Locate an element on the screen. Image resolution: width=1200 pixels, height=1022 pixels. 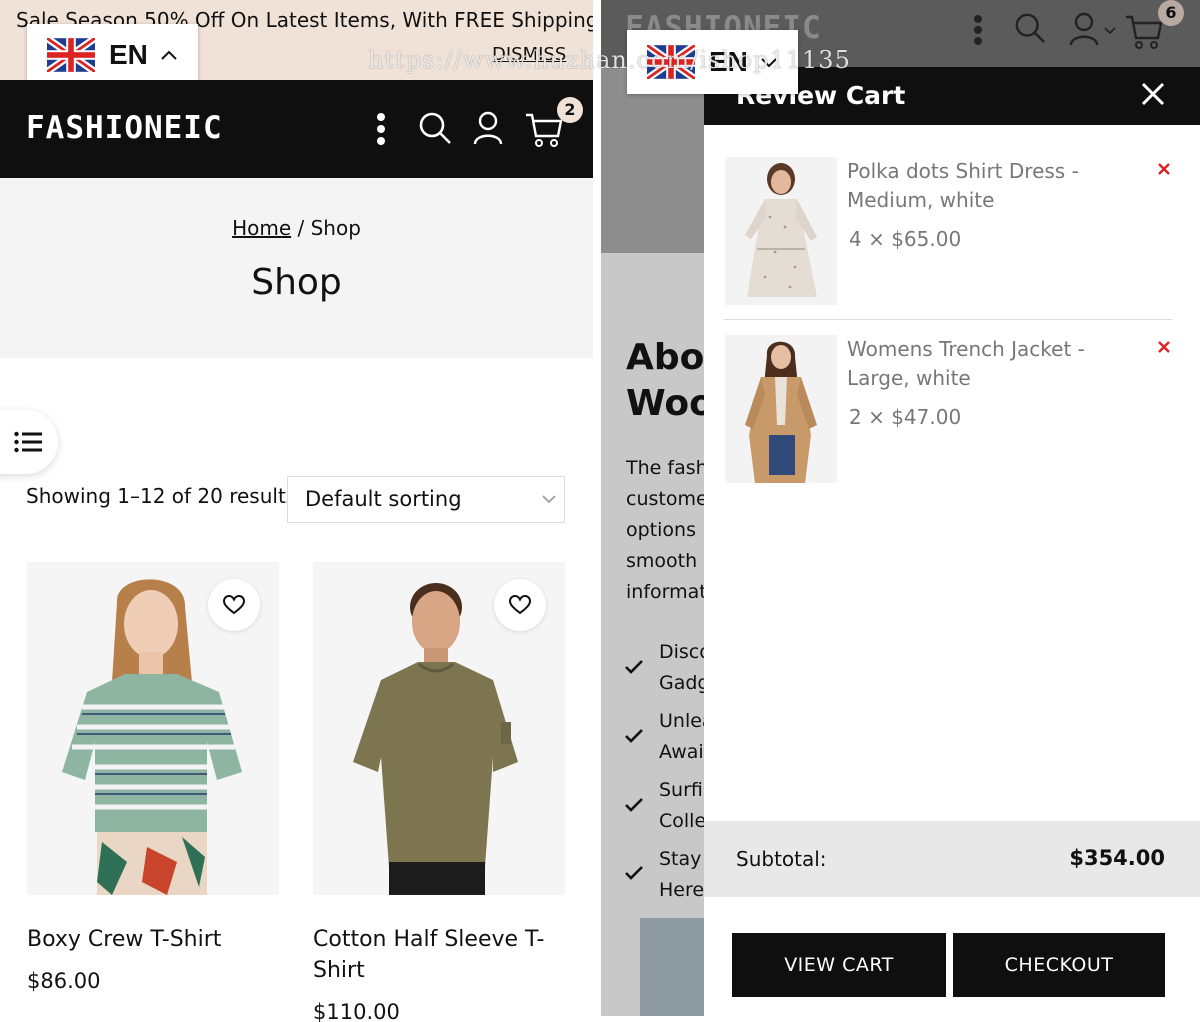
close-icon is located at coordinates (1153, 94).